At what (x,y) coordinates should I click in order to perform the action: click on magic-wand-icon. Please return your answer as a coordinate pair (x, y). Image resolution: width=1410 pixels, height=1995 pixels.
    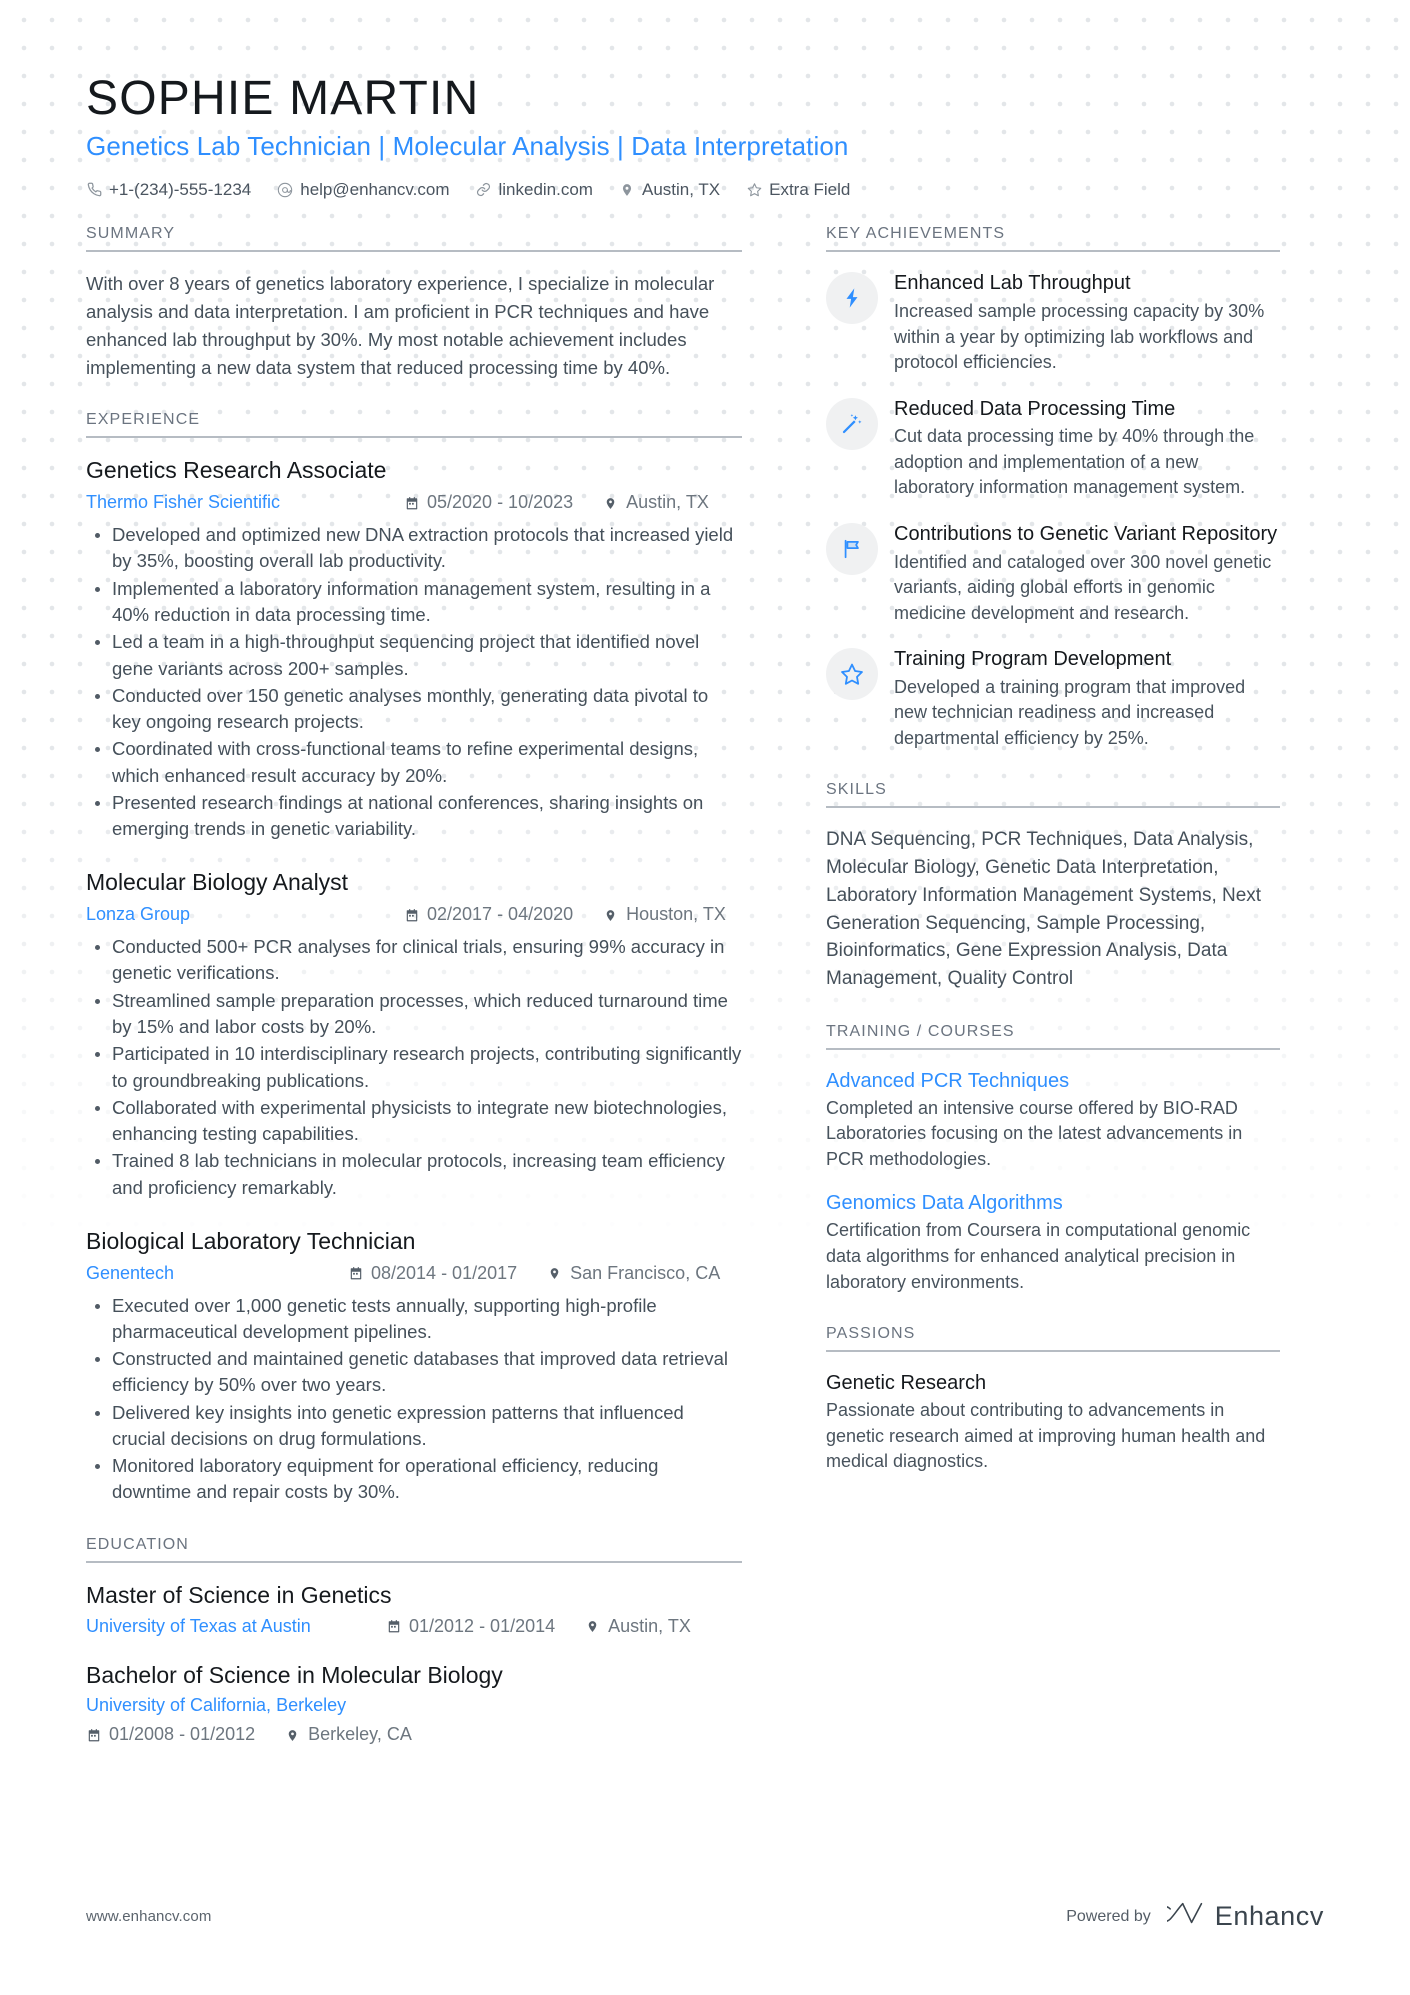
    Looking at the image, I should click on (852, 424).